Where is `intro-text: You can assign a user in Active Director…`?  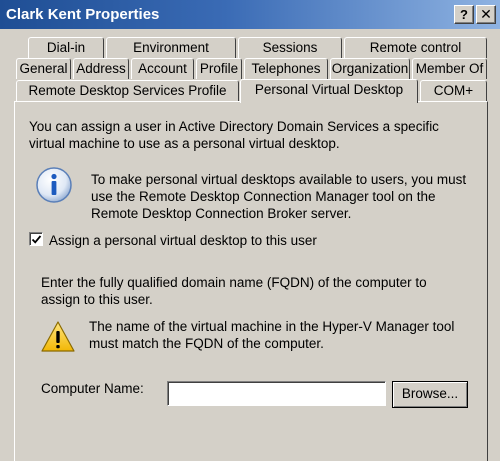 intro-text: You can assign a user in Active Director… is located at coordinates (234, 135).